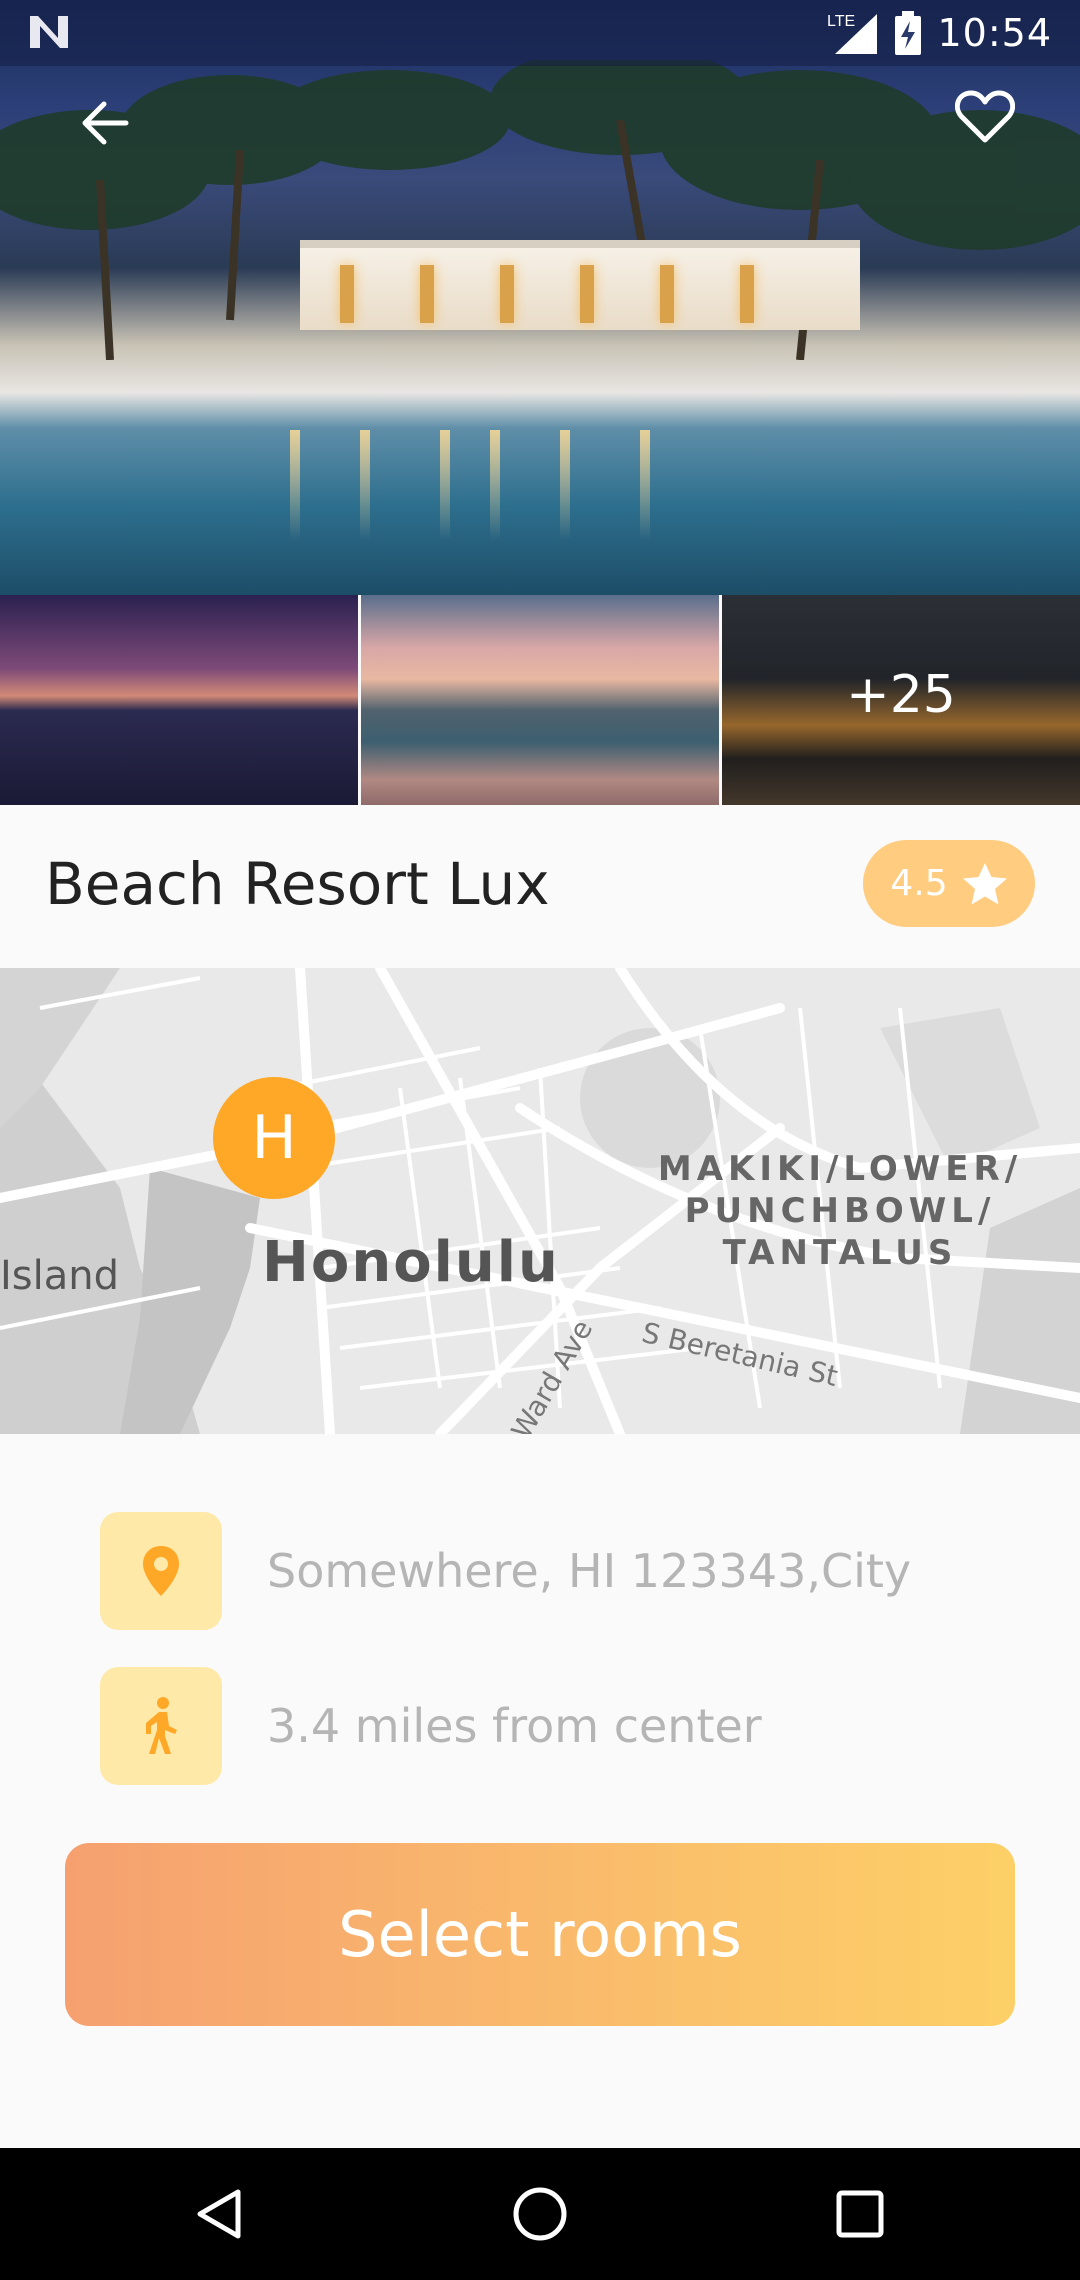 The image size is (1080, 2280). Describe the element at coordinates (901, 695) in the screenshot. I see `more-photos-count: +25` at that location.